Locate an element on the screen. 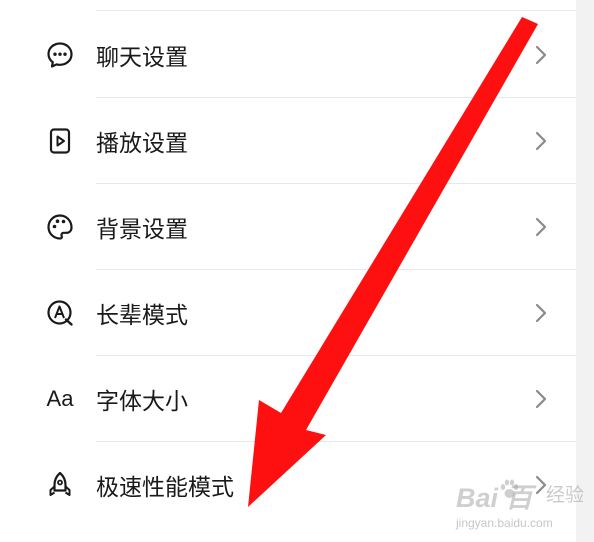 The image size is (594, 542). settings-item-label: 极速性能模式 is located at coordinates (165, 488).